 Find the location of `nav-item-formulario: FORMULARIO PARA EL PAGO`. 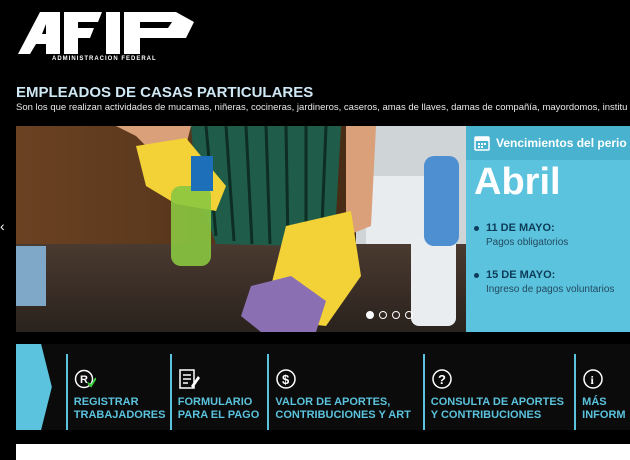

nav-item-formulario: FORMULARIO PARA EL PAGO is located at coordinates (218, 392).